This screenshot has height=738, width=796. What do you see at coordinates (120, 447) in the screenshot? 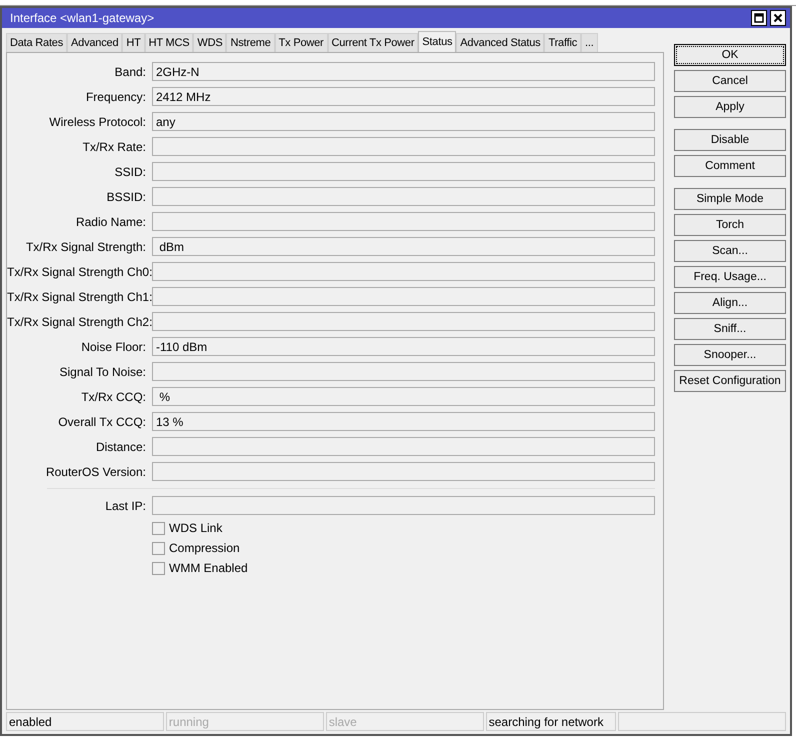
I see `field-label: Distance:` at bounding box center [120, 447].